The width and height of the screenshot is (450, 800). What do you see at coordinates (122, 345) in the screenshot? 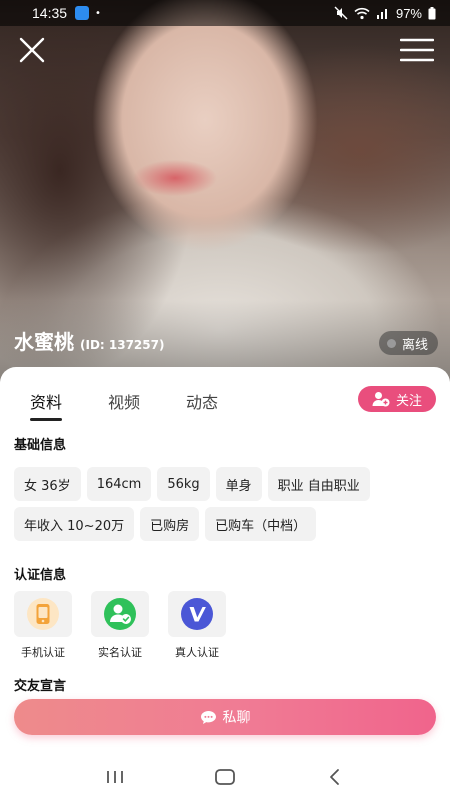
I see `profile-id: (ID: 137257)` at bounding box center [122, 345].